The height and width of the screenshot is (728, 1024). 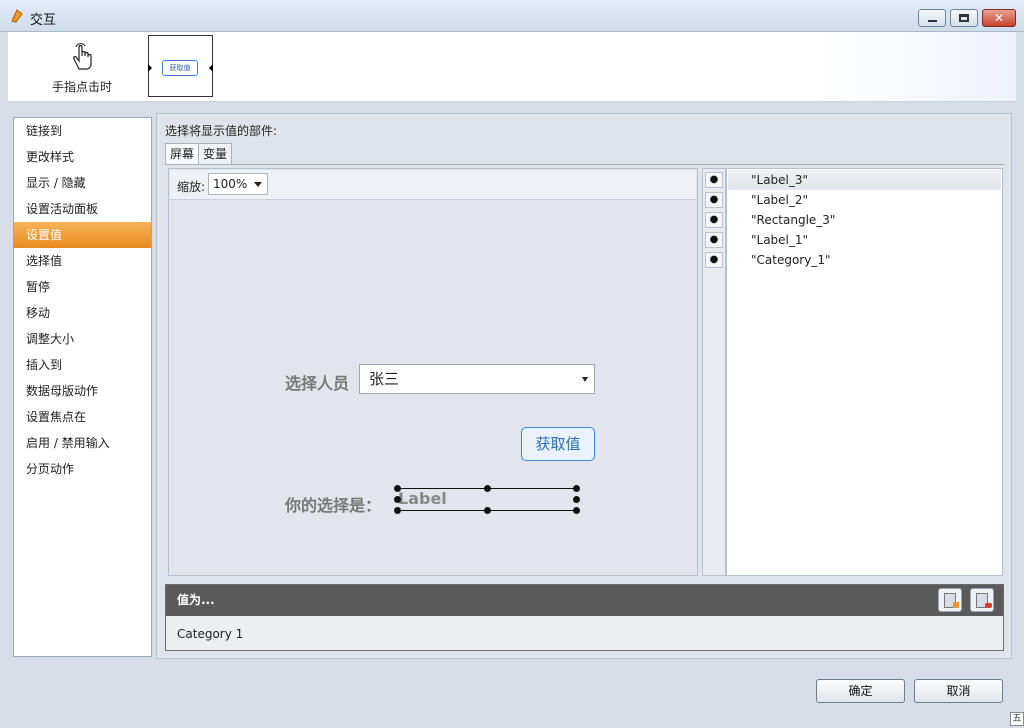 What do you see at coordinates (44, 365) in the screenshot?
I see `action-label: 插入到` at bounding box center [44, 365].